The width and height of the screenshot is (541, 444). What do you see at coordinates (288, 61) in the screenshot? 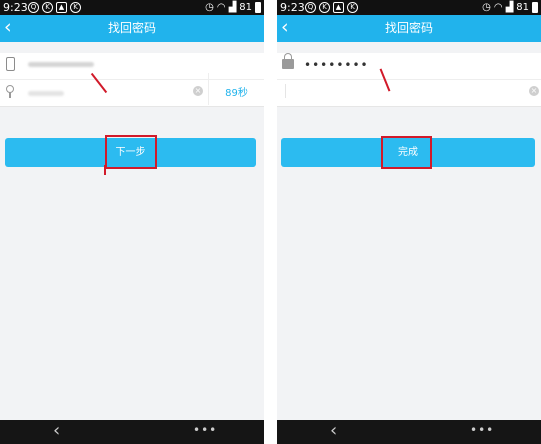
I see `lock-icon` at bounding box center [288, 61].